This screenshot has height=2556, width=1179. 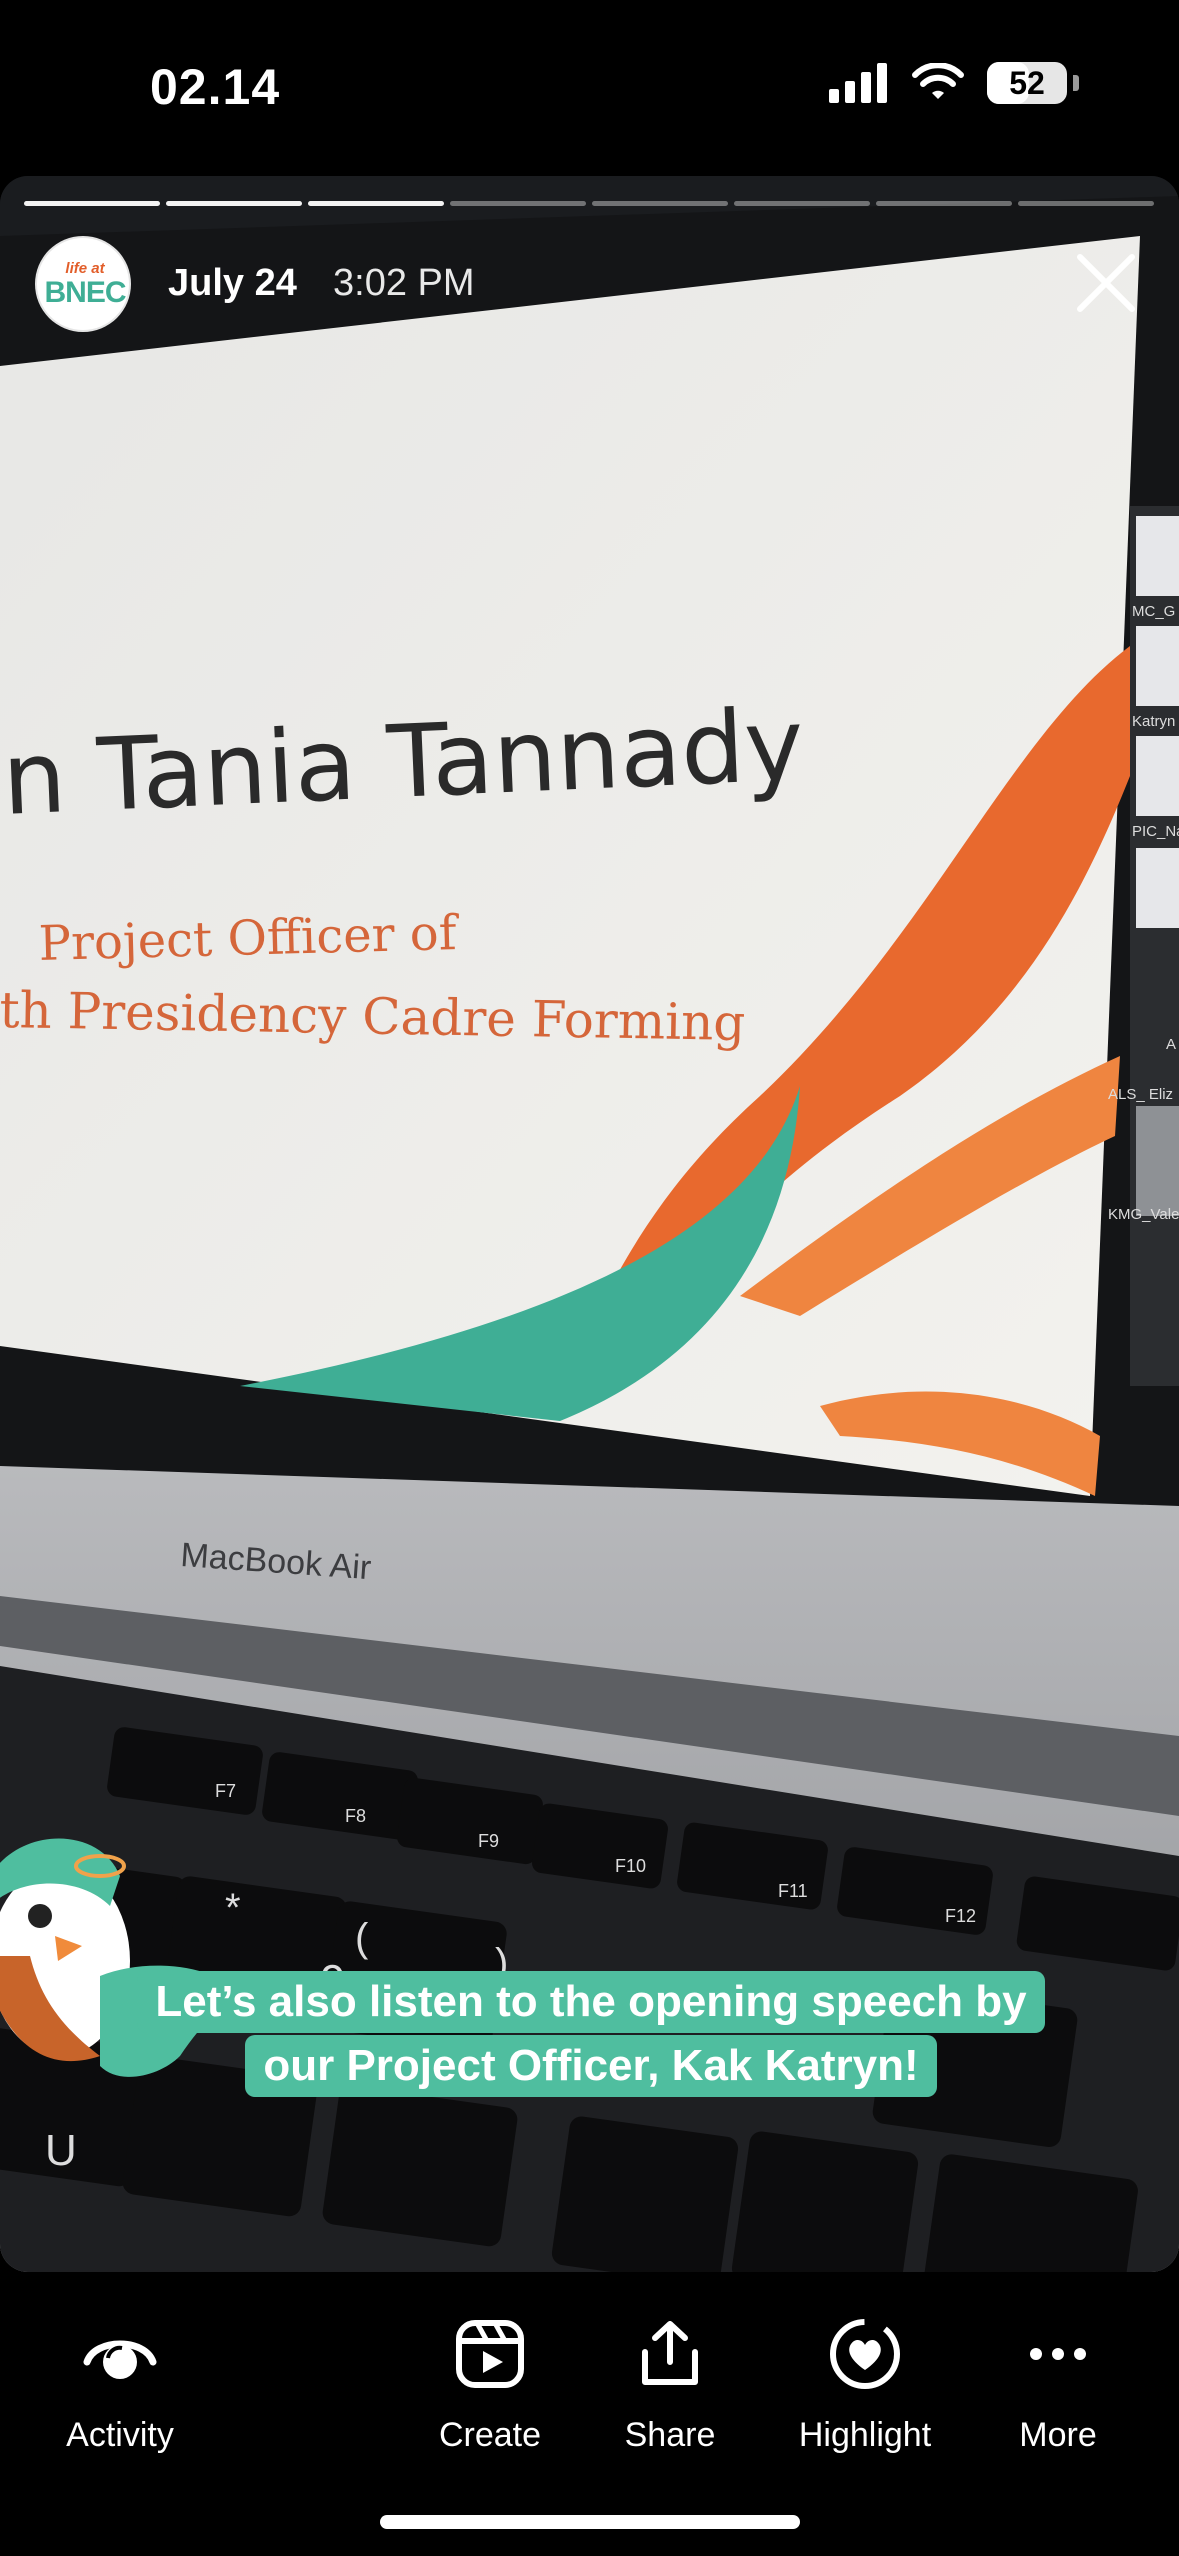 What do you see at coordinates (1058, 2435) in the screenshot?
I see `more-label: More` at bounding box center [1058, 2435].